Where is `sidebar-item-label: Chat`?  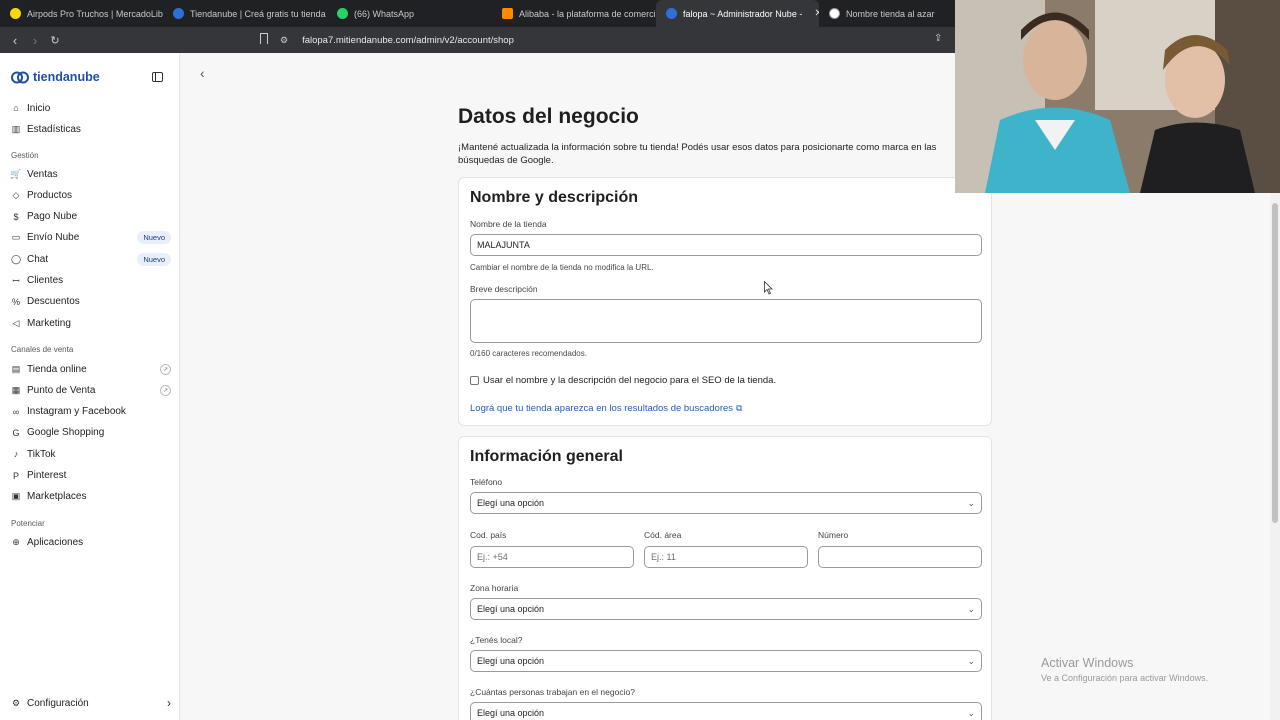 sidebar-item-label: Chat is located at coordinates (38, 259).